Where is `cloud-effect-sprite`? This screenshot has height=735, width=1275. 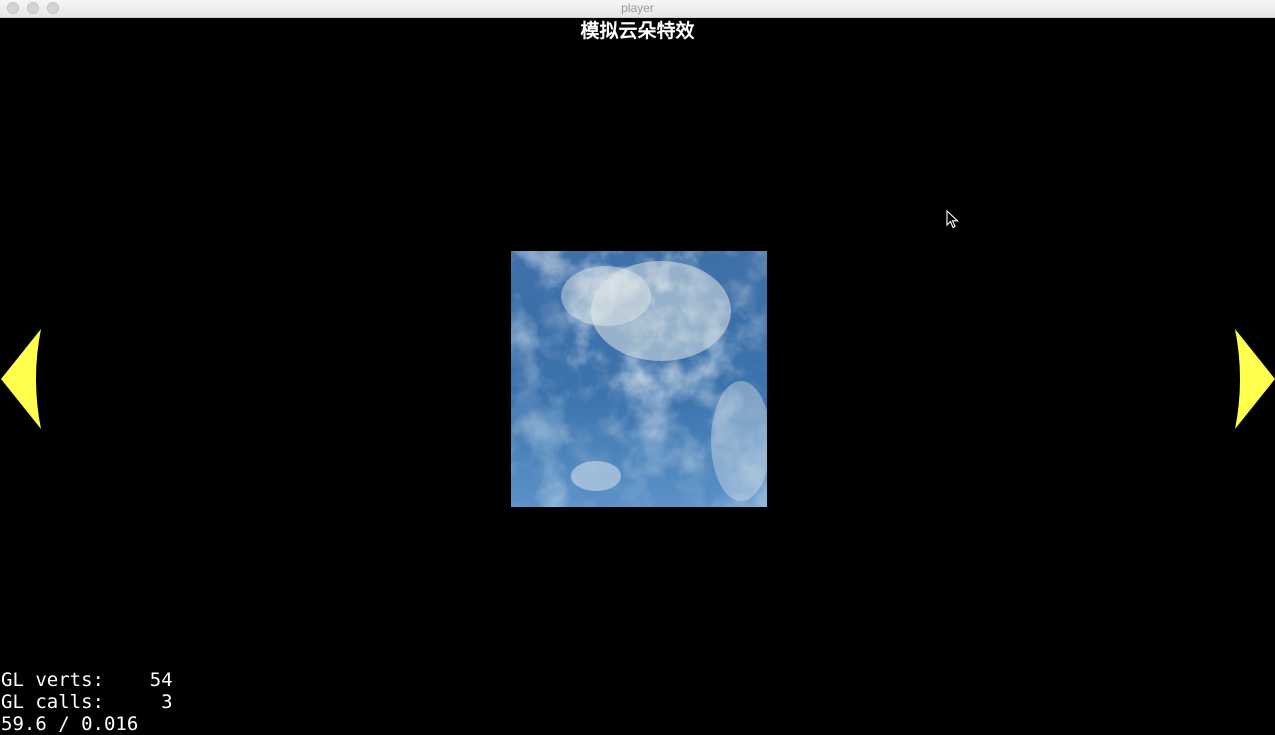 cloud-effect-sprite is located at coordinates (639, 379).